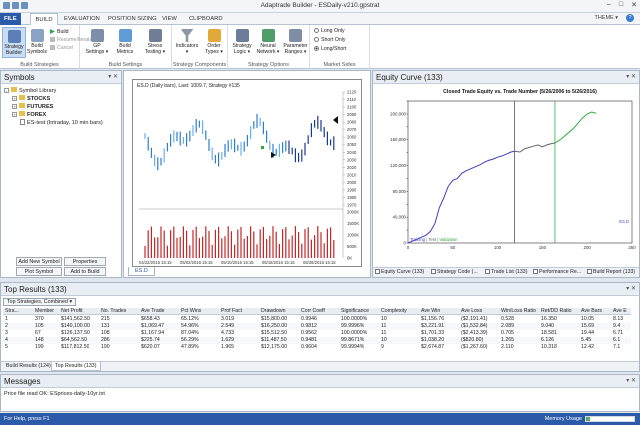  Describe the element at coordinates (61, 123) in the screenshot. I see `tree-item: ES-test (Intraday, 10 min bars)` at that location.